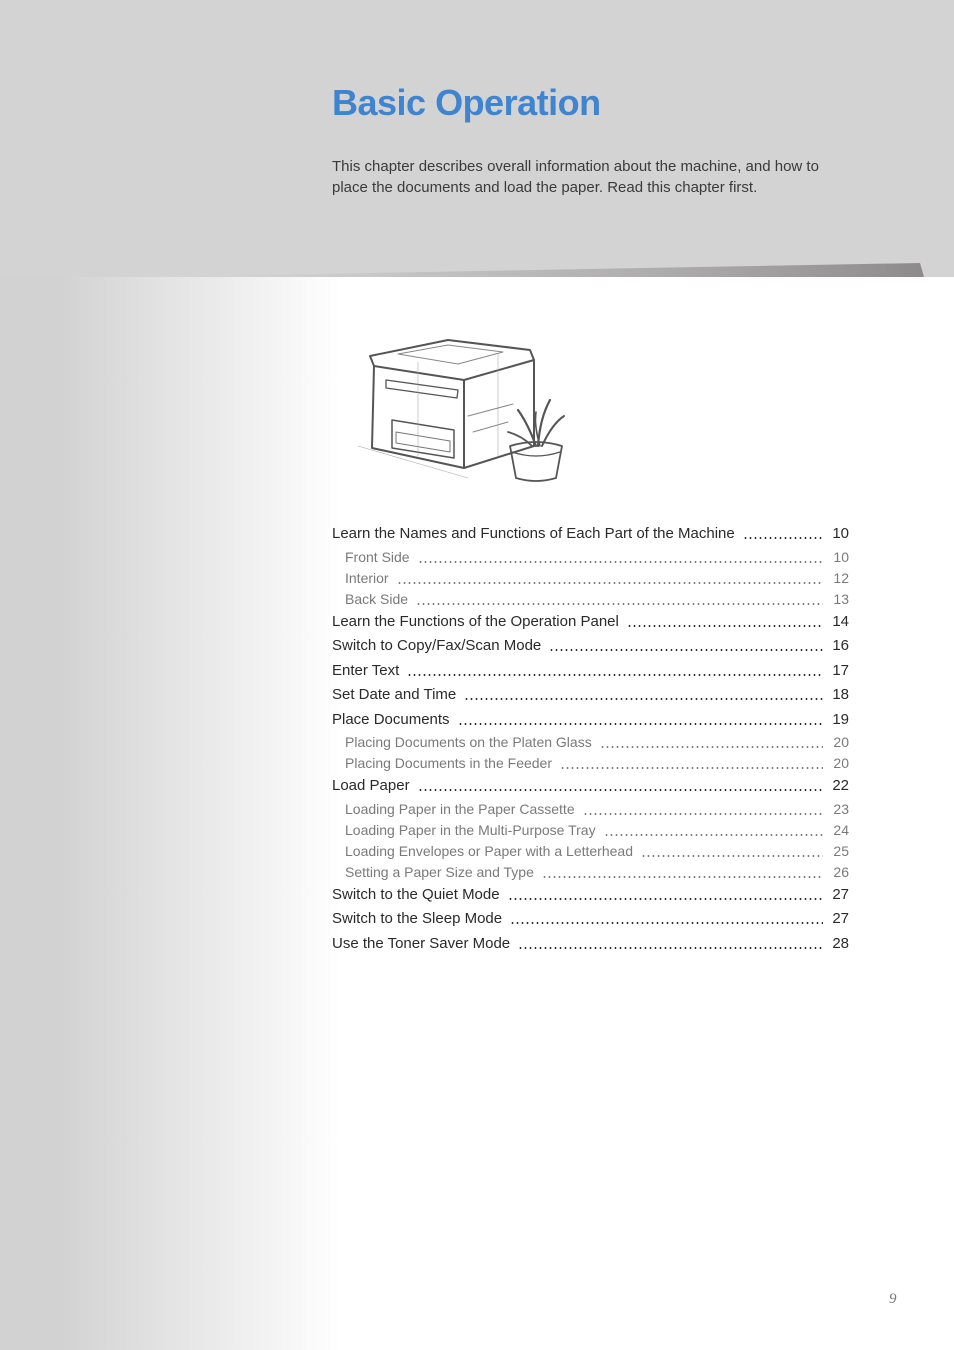 The height and width of the screenshot is (1350, 954). What do you see at coordinates (537, 270) in the screenshot?
I see `header-shadow-divider` at bounding box center [537, 270].